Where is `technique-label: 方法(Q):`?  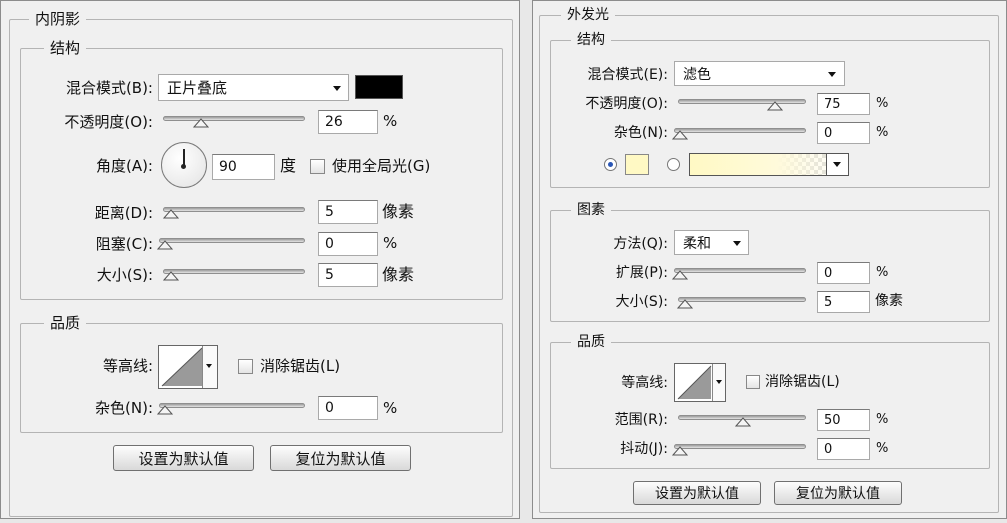 technique-label: 方法(Q): is located at coordinates (640, 244).